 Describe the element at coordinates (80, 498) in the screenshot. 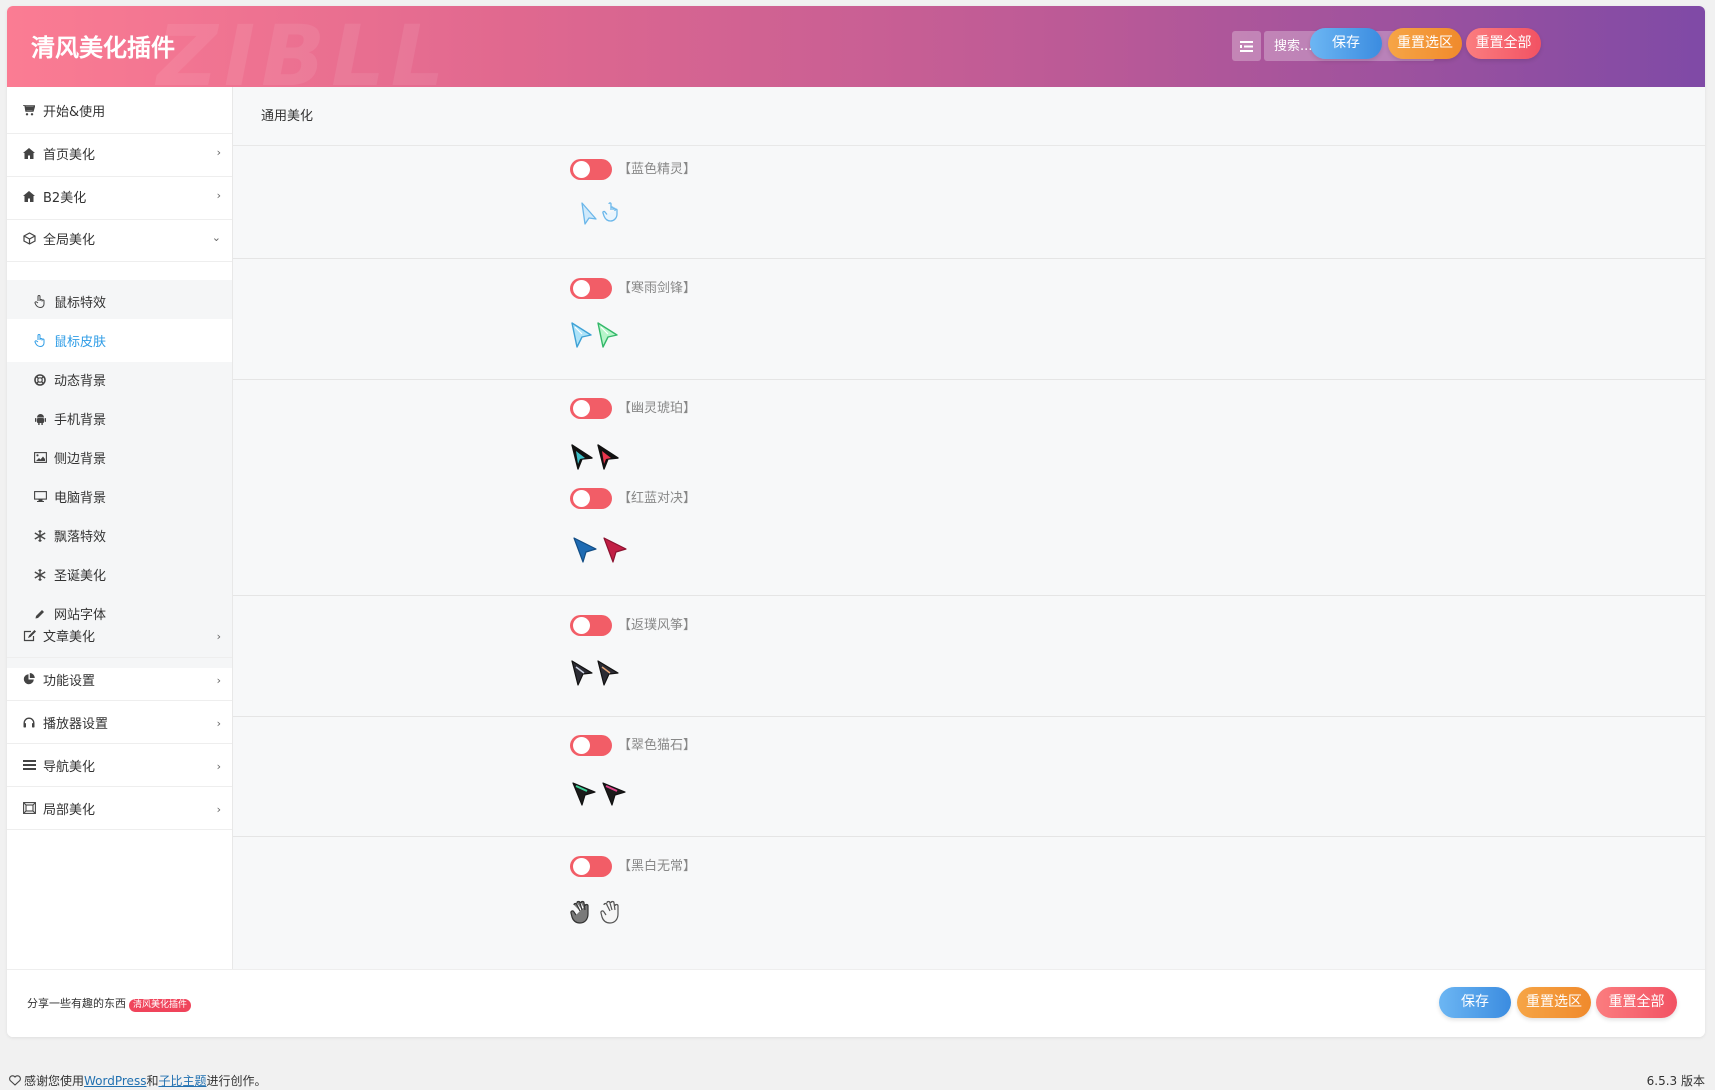

I see `sidebar-item-label: 电脑背景` at that location.